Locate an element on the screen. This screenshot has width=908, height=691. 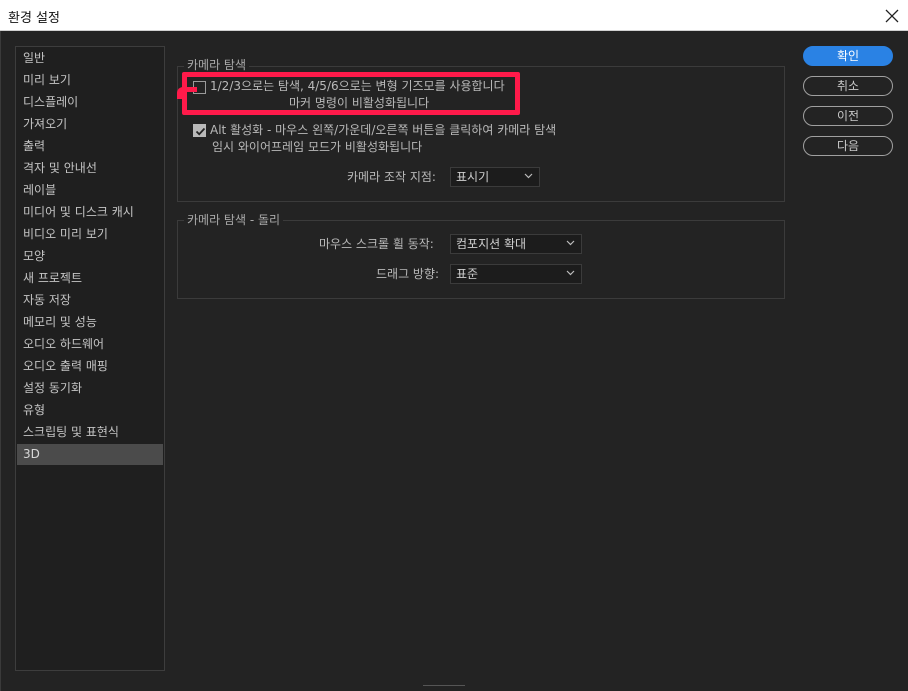
camera-pivot-label: 카메라 조작 지점: is located at coordinates (391, 177).